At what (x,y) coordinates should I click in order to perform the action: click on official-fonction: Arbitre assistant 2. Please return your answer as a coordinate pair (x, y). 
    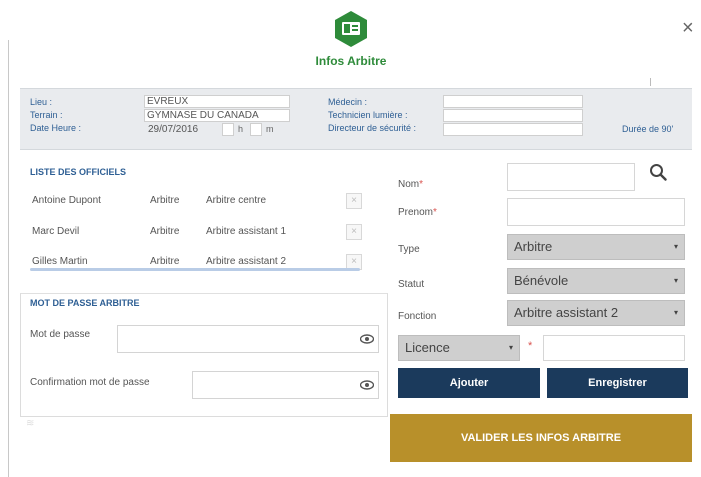
    Looking at the image, I should click on (246, 261).